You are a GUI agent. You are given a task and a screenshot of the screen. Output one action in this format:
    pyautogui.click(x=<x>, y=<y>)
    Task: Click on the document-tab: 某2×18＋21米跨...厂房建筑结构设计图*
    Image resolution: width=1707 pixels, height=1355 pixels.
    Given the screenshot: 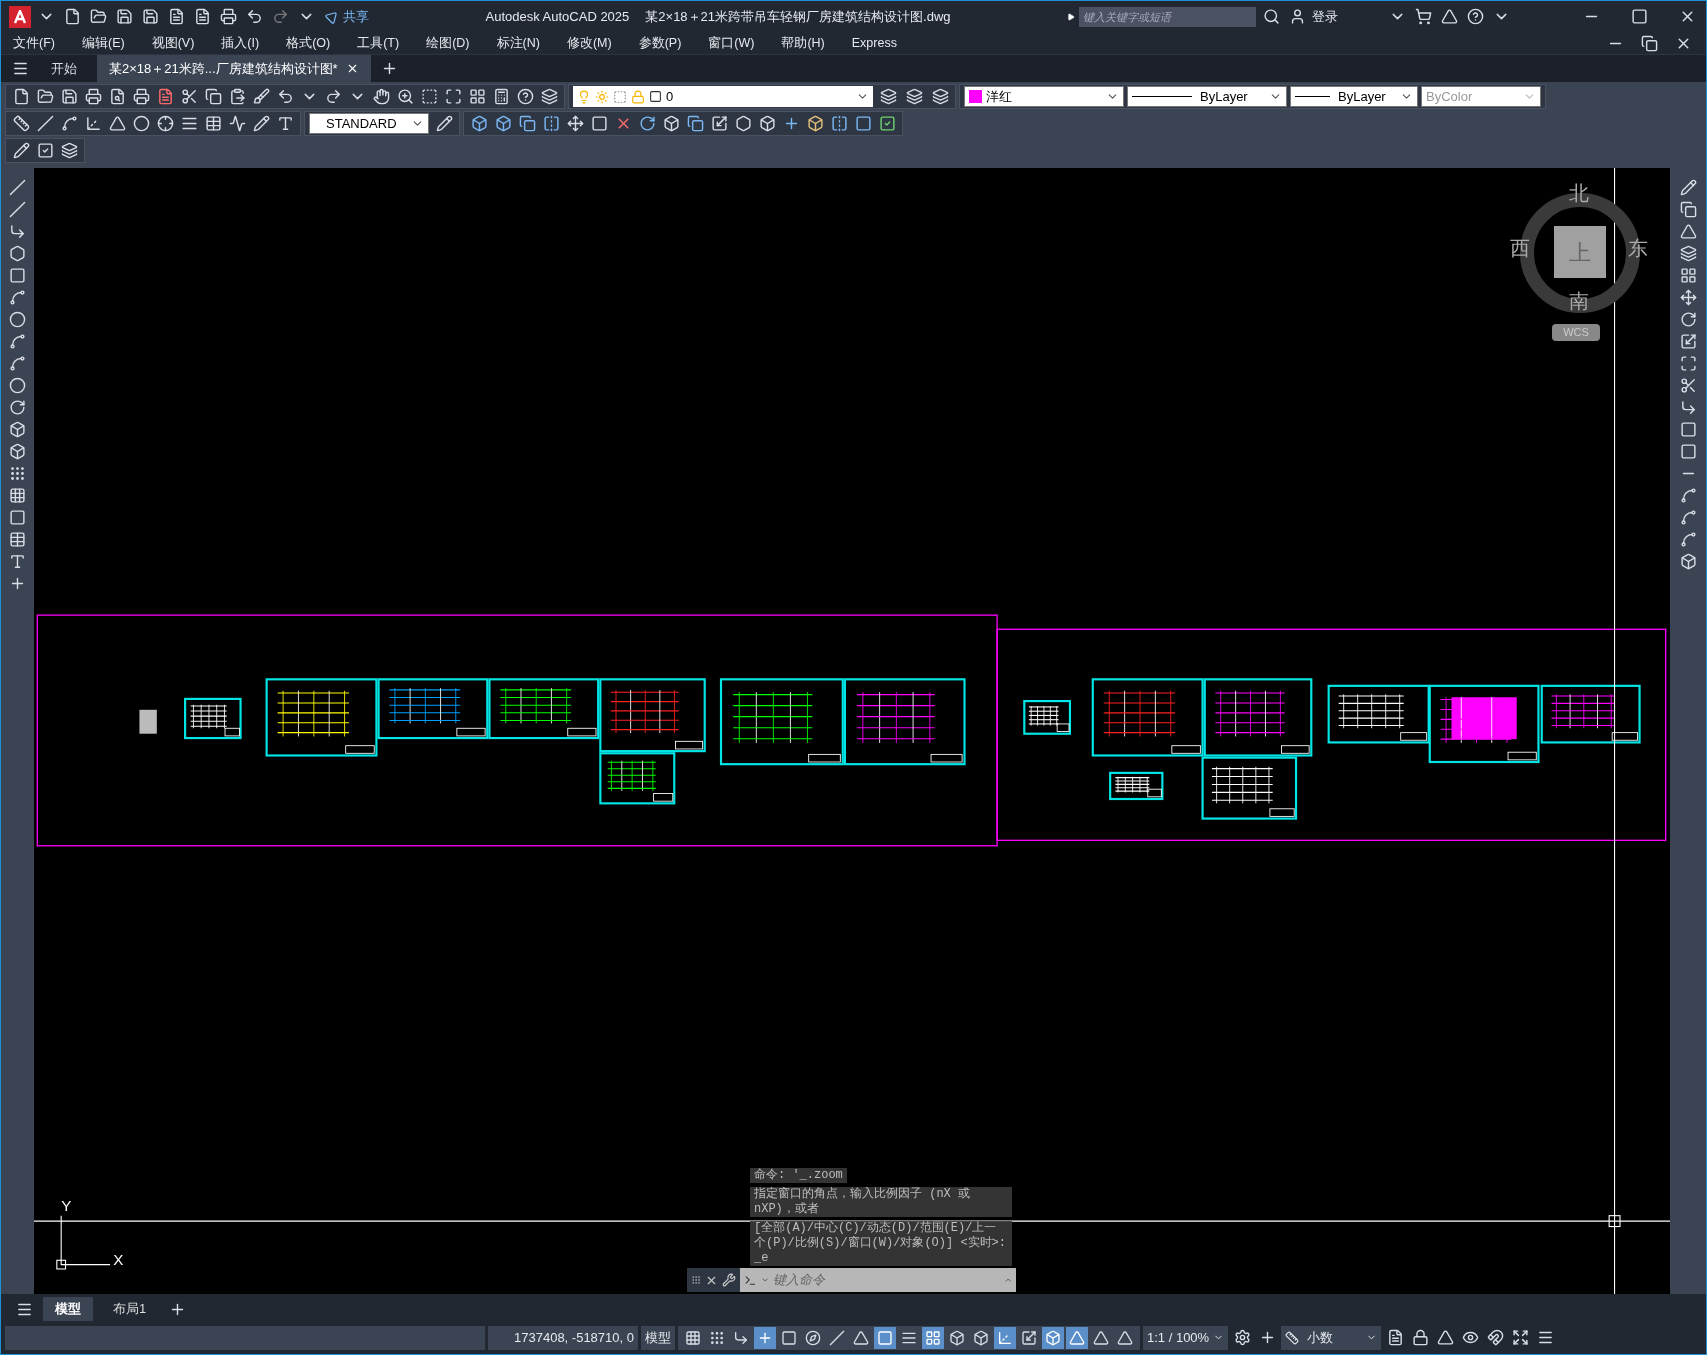 What is the action you would take?
    pyautogui.click(x=234, y=68)
    